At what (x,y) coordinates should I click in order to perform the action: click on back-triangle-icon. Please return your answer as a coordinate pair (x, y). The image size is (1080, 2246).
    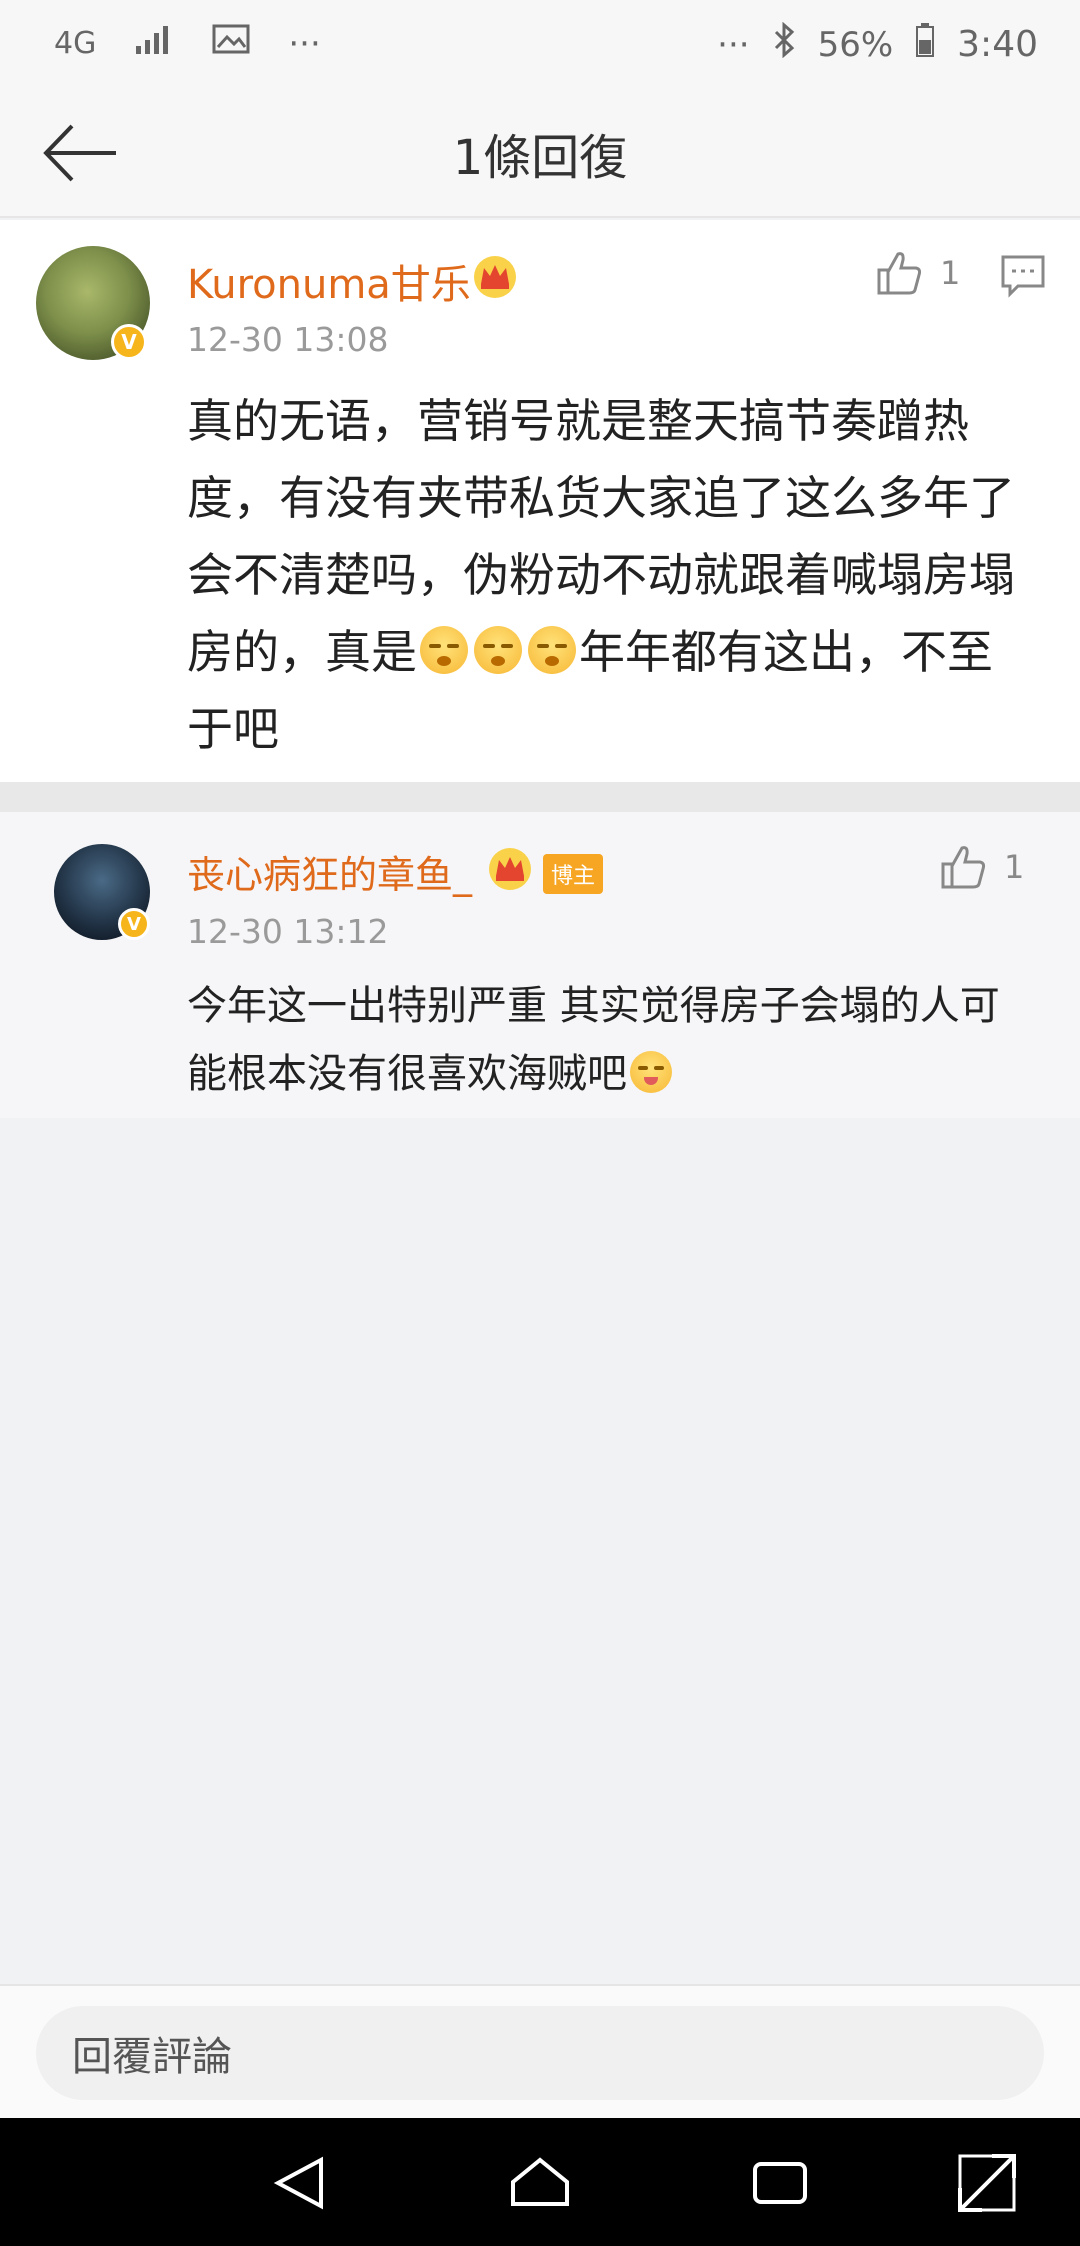
    Looking at the image, I should click on (298, 2183).